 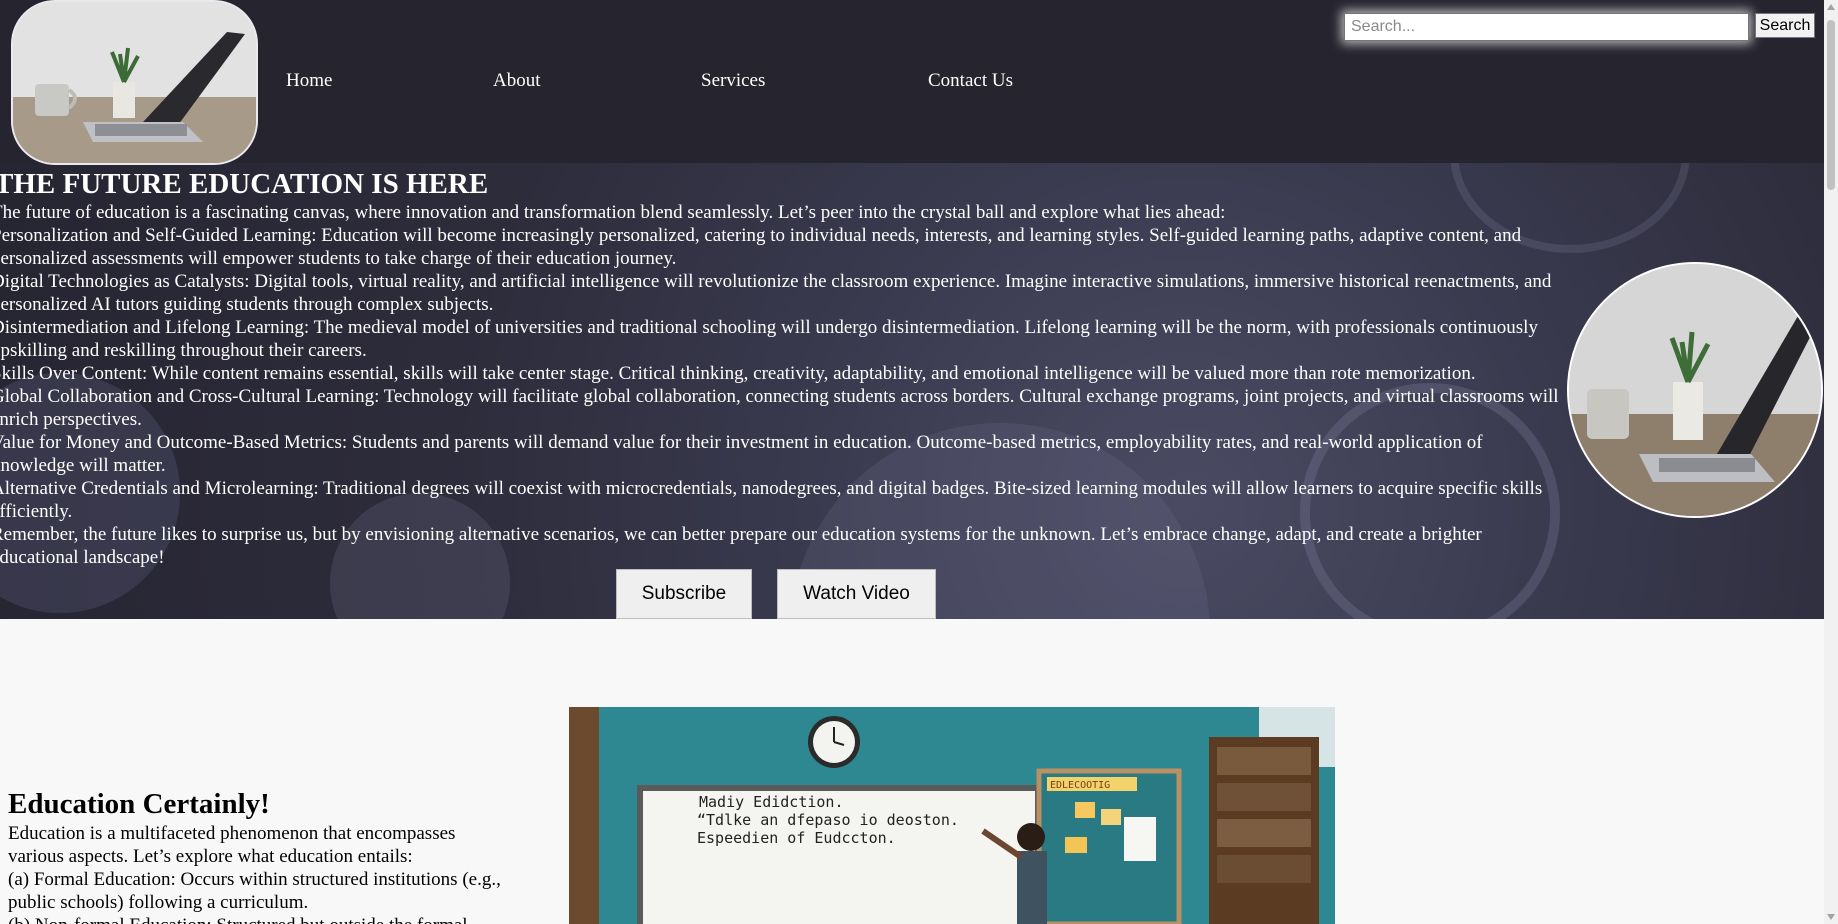 What do you see at coordinates (1831, 462) in the screenshot?
I see `page-scrollbar` at bounding box center [1831, 462].